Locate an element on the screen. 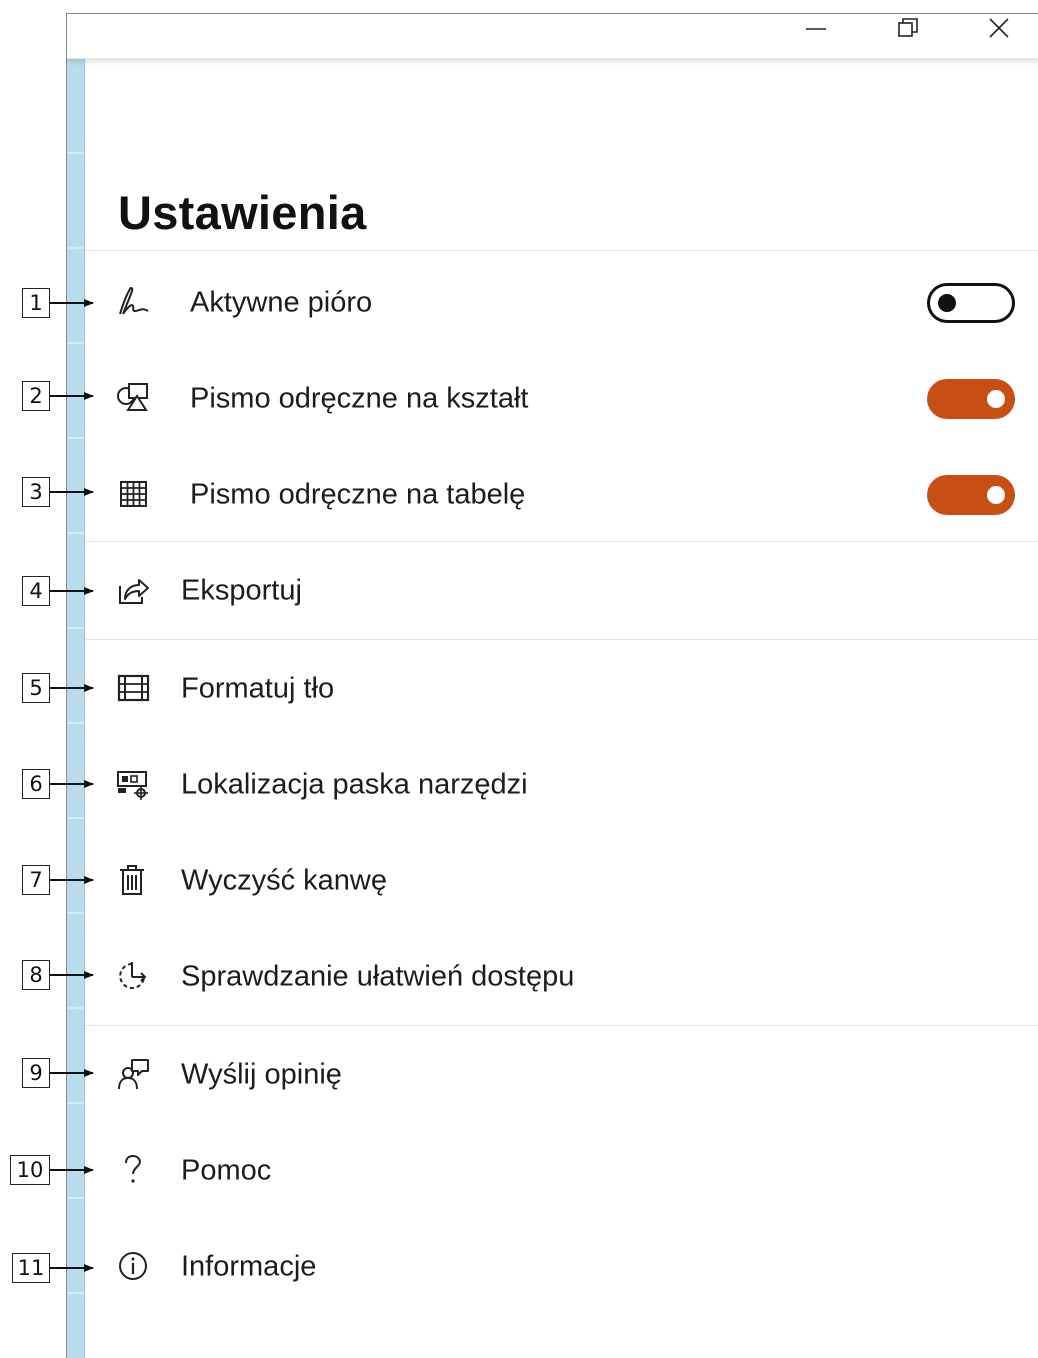 This screenshot has height=1358, width=1038. restore-button is located at coordinates (908, 28).